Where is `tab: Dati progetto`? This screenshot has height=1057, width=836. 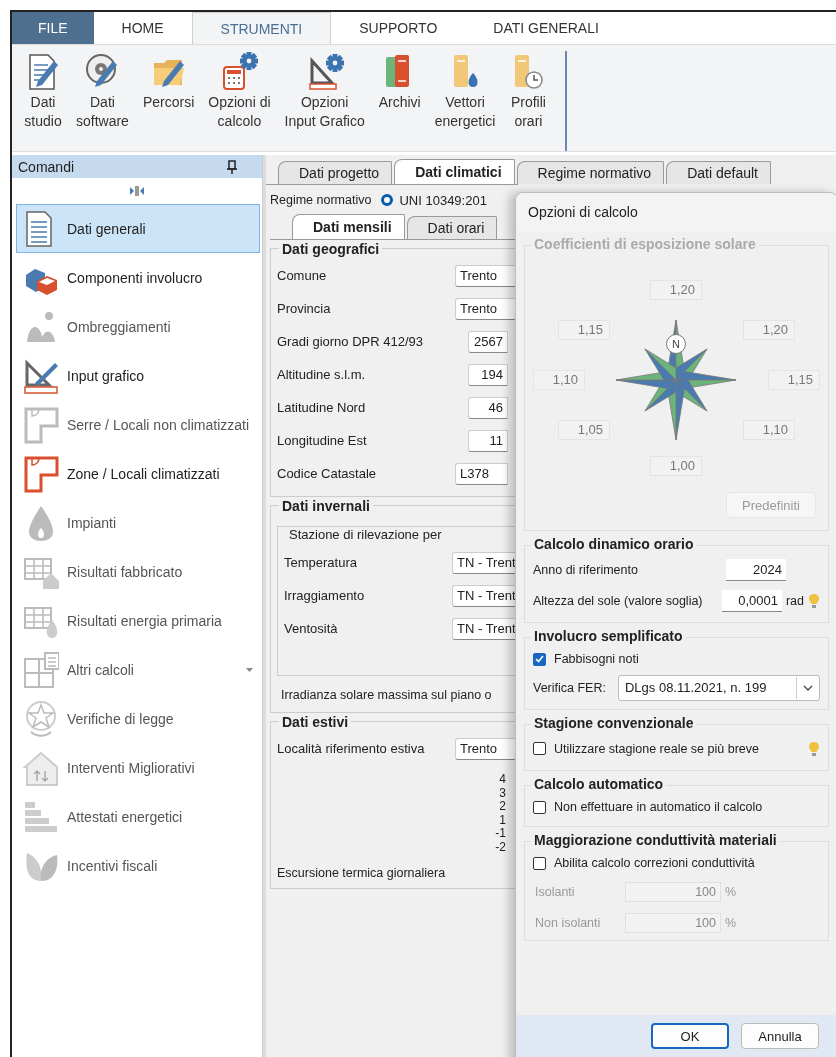 tab: Dati progetto is located at coordinates (335, 172).